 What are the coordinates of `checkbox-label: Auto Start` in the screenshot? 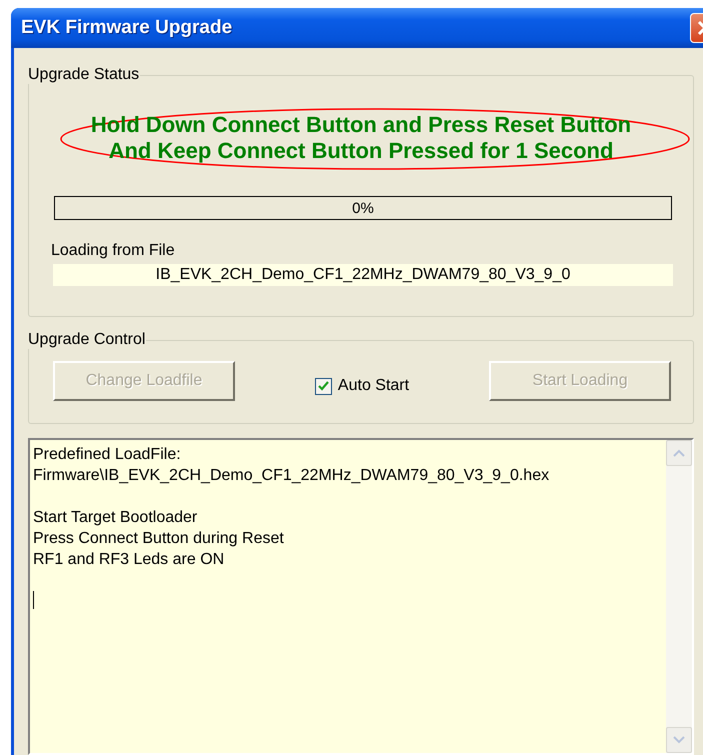 It's located at (374, 386).